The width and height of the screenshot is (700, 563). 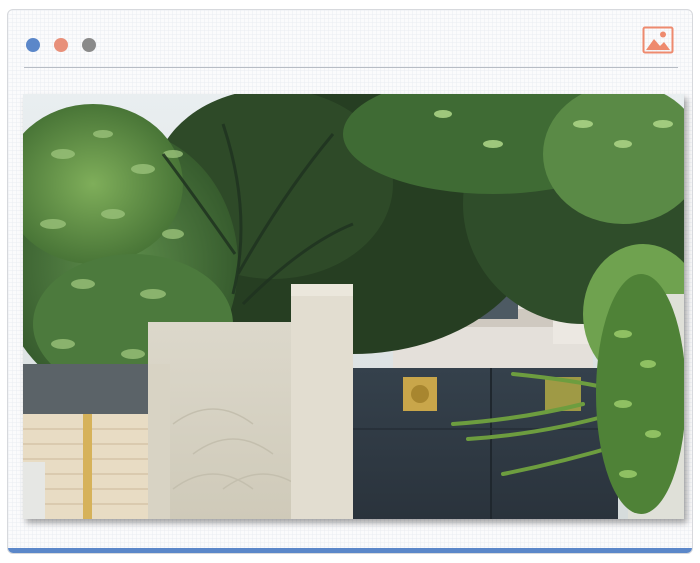 I want to click on image-icon, so click(x=658, y=40).